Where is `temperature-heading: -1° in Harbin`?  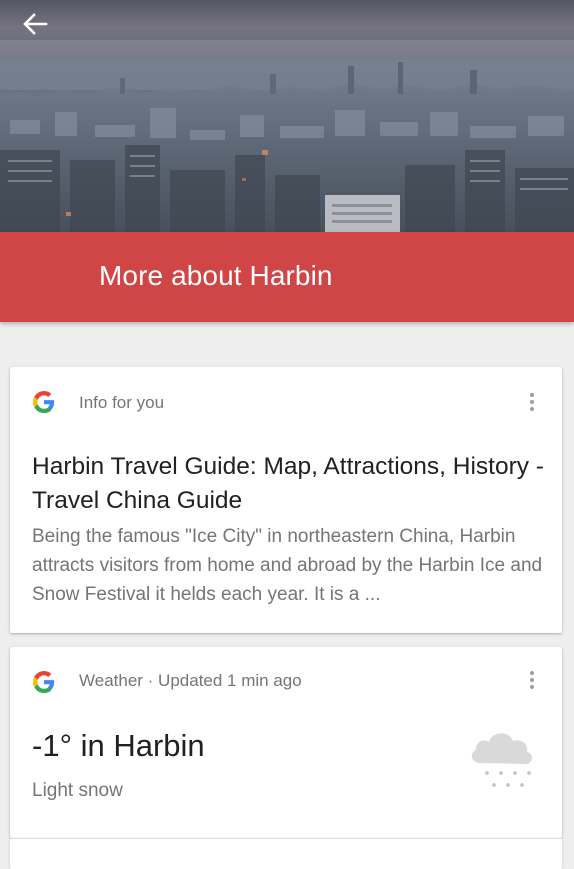
temperature-heading: -1° in Harbin is located at coordinates (118, 745).